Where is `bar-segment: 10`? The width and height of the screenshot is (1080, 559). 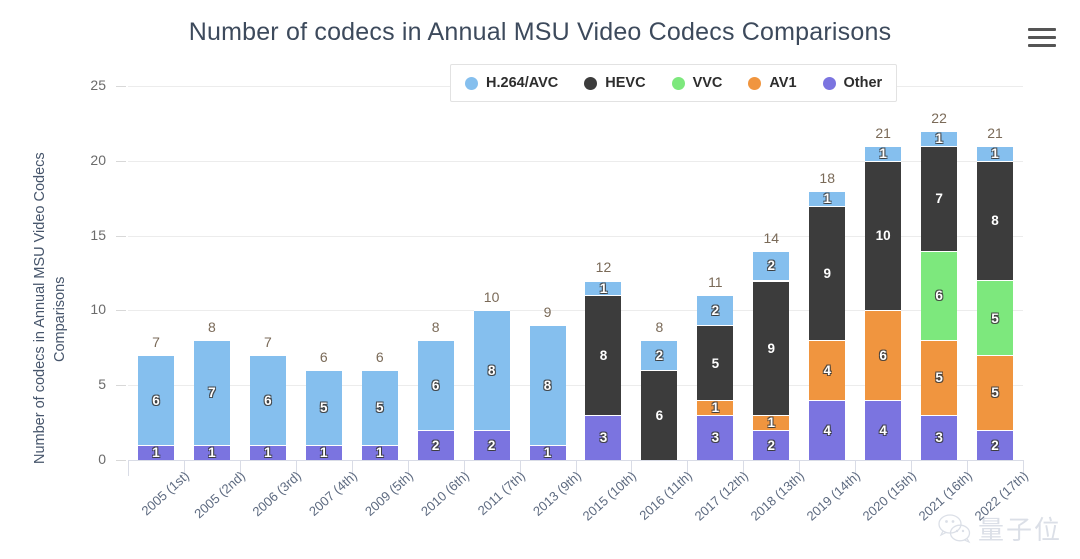
bar-segment: 10 is located at coordinates (883, 235).